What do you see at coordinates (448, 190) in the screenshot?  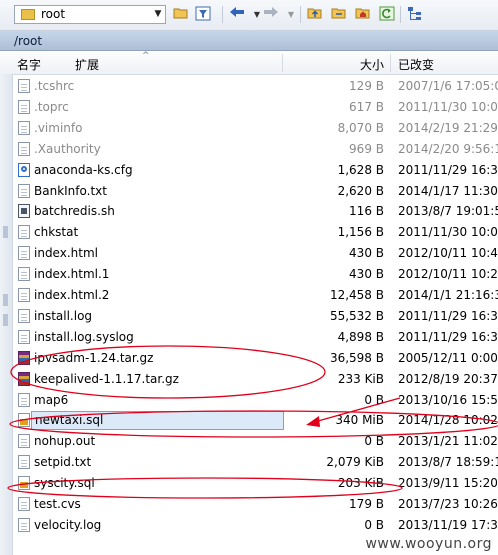 I see `file-date: 2014/1/17 11:30:` at bounding box center [448, 190].